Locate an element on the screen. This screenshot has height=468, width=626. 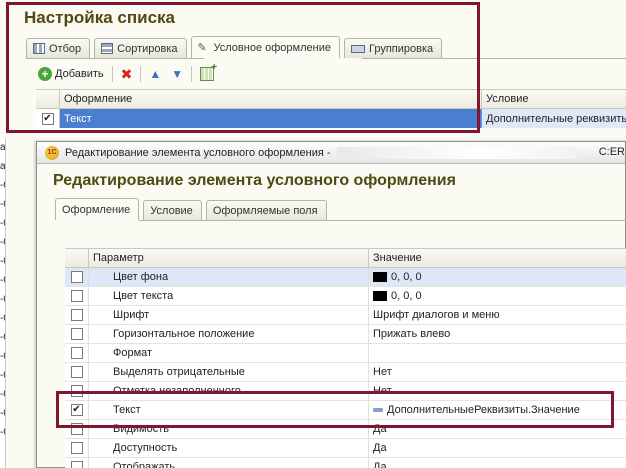
row-value-cell is located at coordinates (497, 353).